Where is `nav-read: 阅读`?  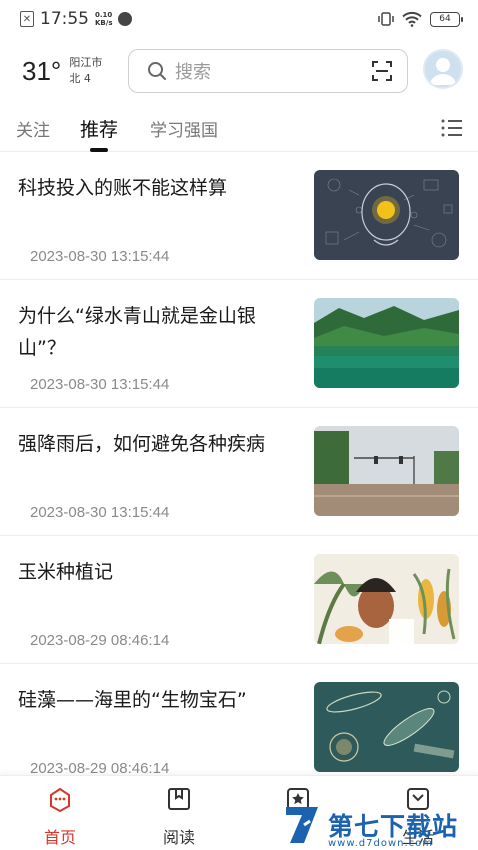 nav-read: 阅读 is located at coordinates (179, 817).